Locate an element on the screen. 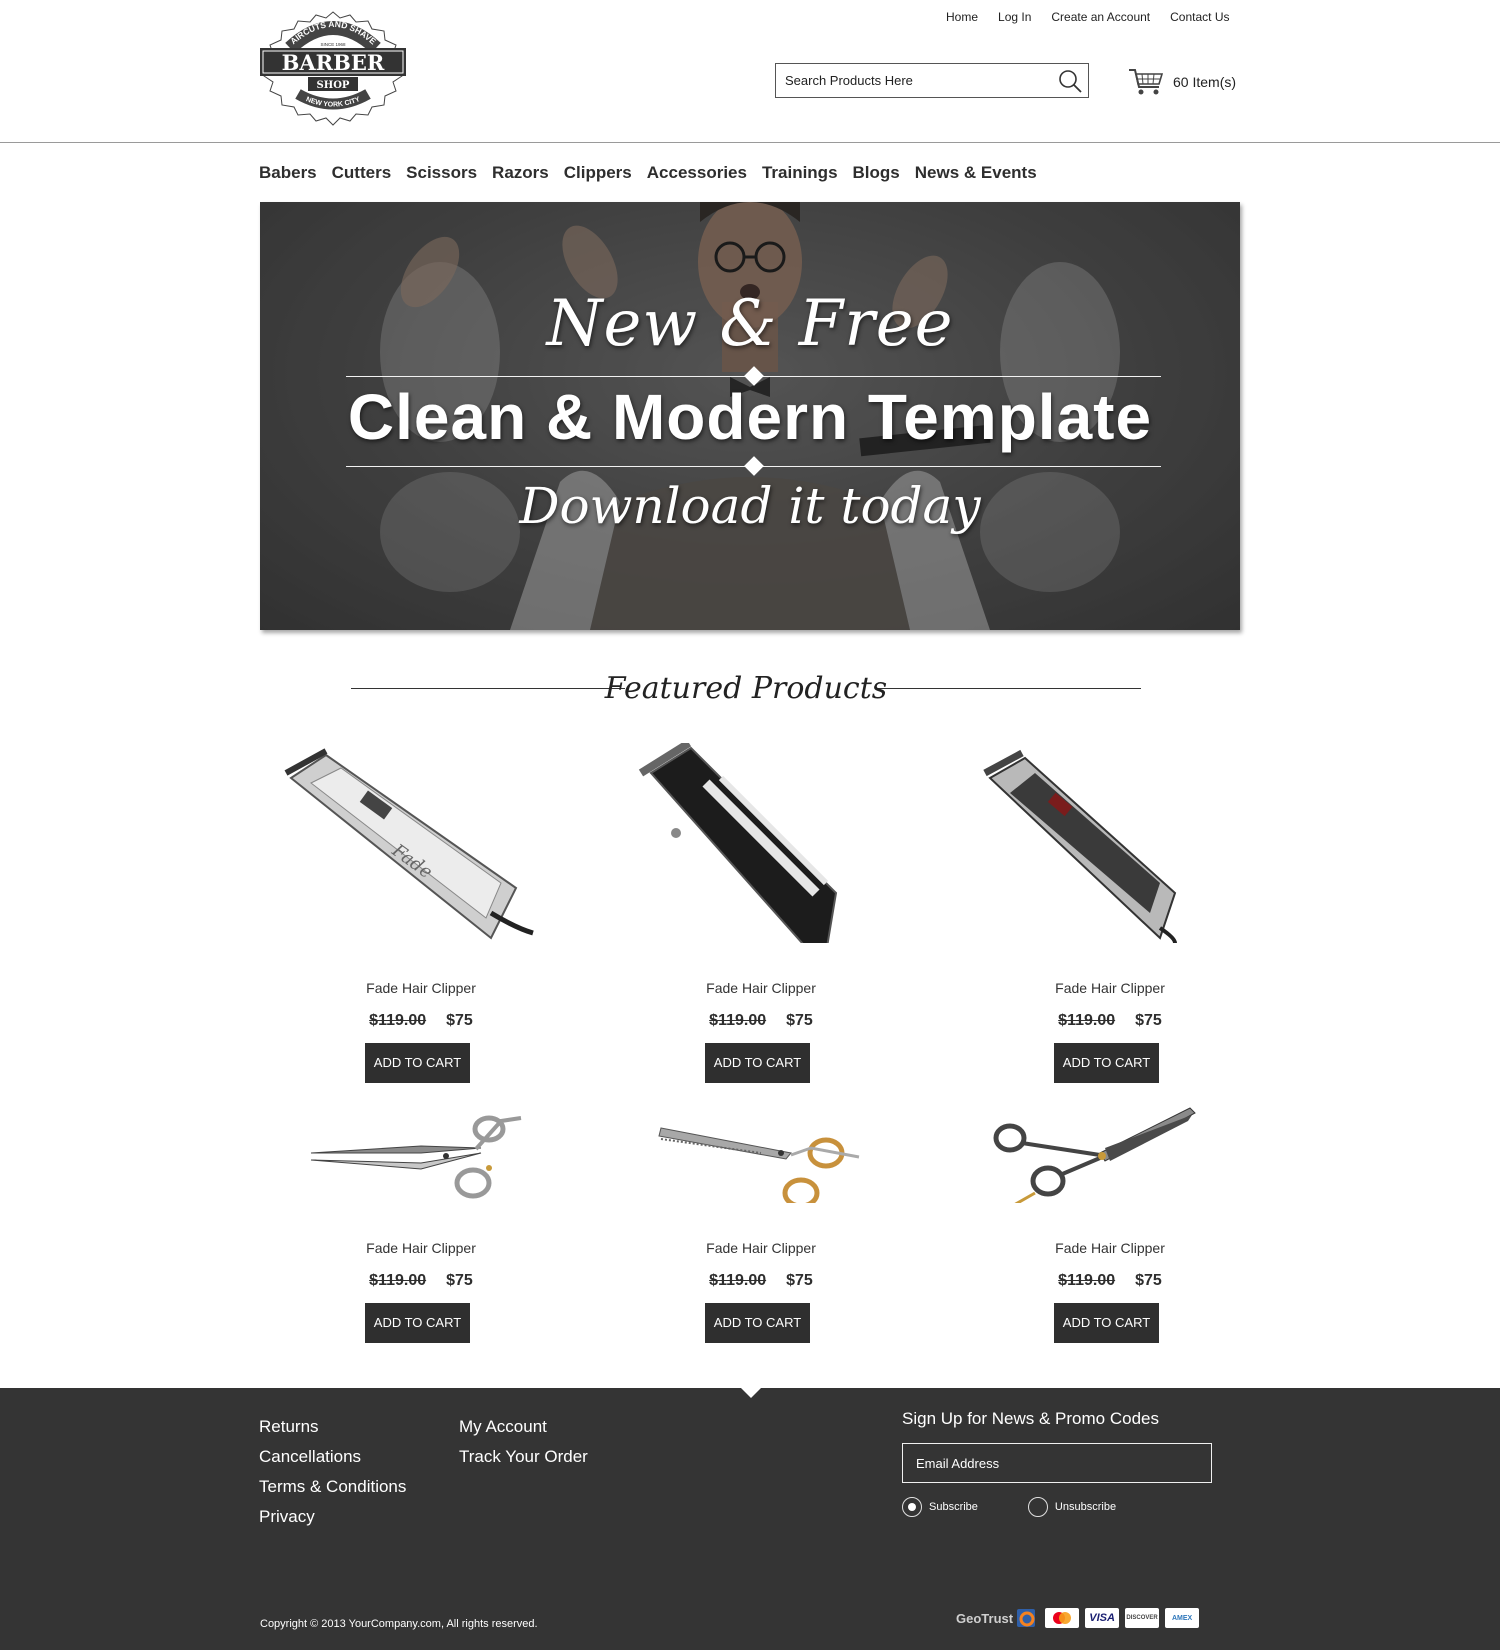 This screenshot has width=1500, height=1650. top-link-contact-us: Contact Us is located at coordinates (1199, 19).